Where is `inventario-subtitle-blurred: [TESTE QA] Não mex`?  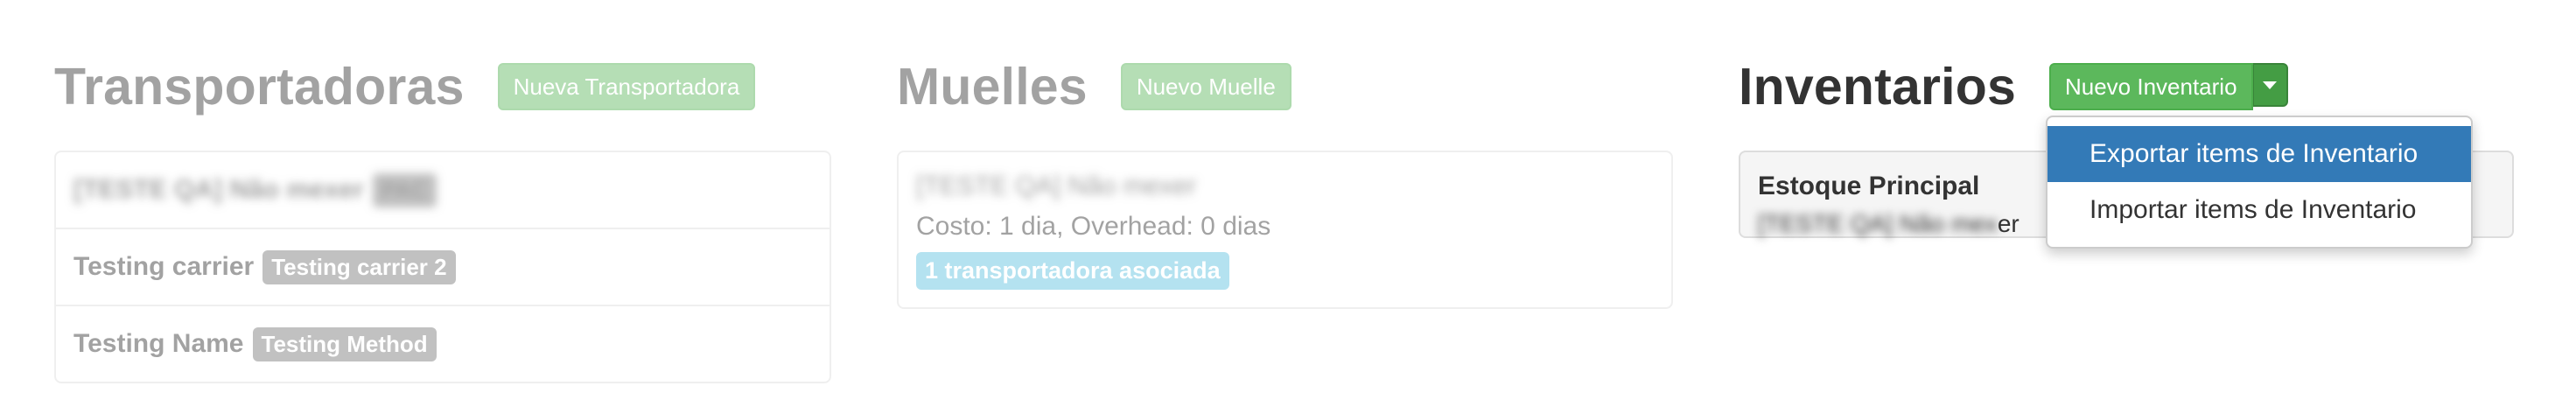 inventario-subtitle-blurred: [TESTE QA] Não mex is located at coordinates (1878, 223).